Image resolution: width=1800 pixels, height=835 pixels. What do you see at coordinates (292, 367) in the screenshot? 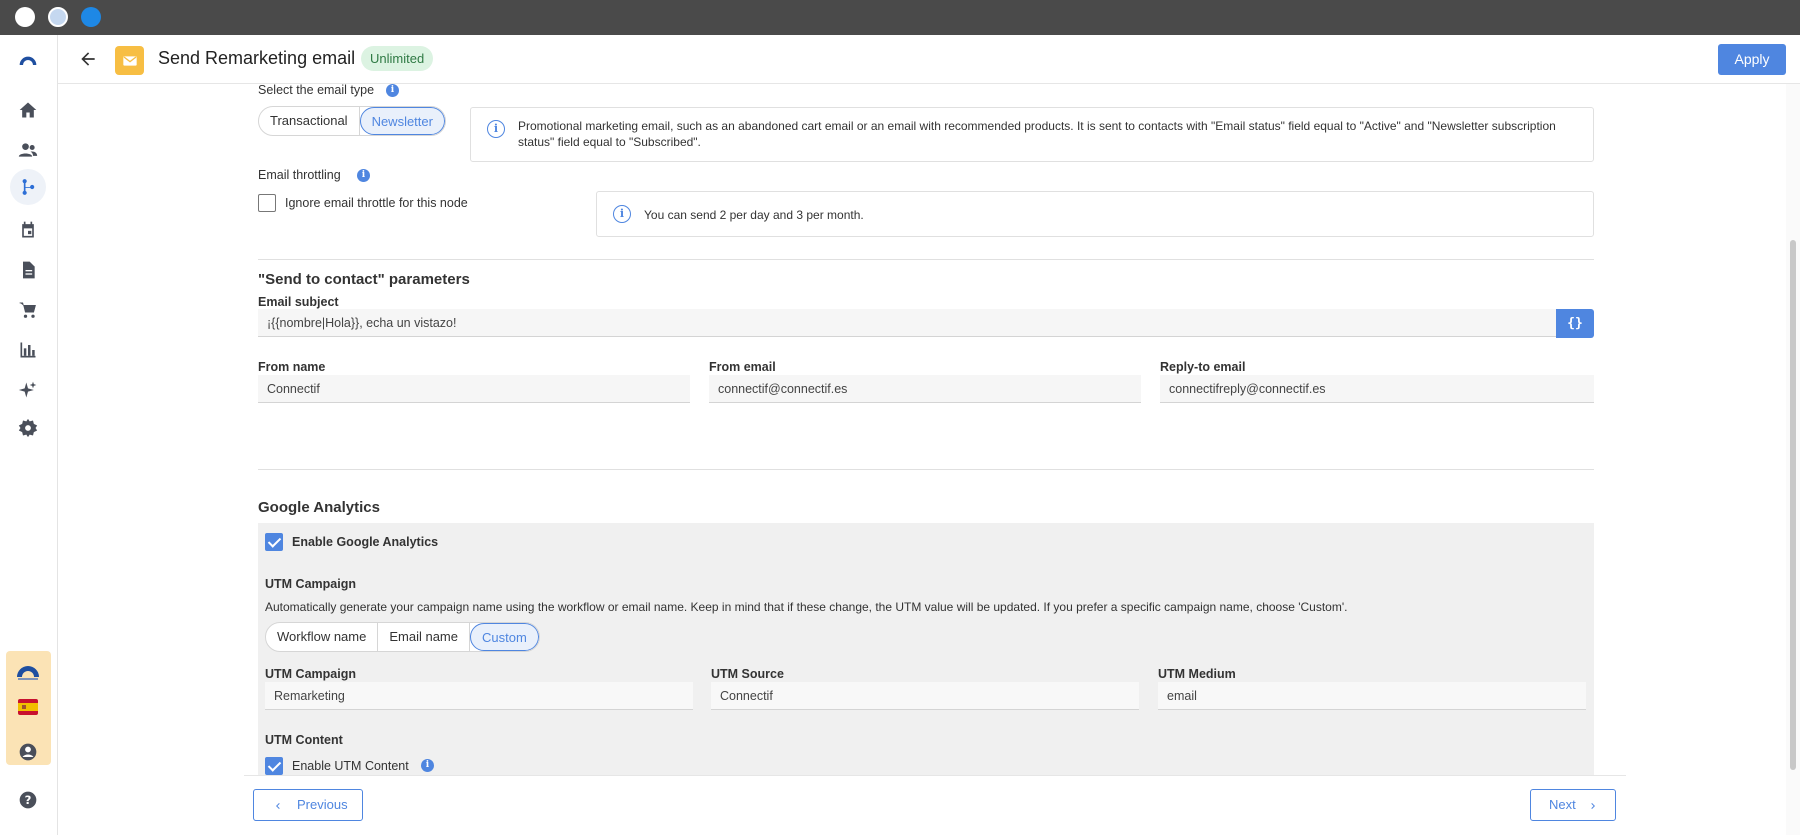
I see `from-name-label: From name` at bounding box center [292, 367].